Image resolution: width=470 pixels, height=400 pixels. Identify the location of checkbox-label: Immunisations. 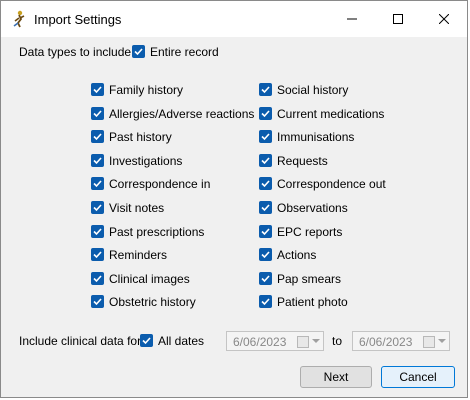
(316, 137).